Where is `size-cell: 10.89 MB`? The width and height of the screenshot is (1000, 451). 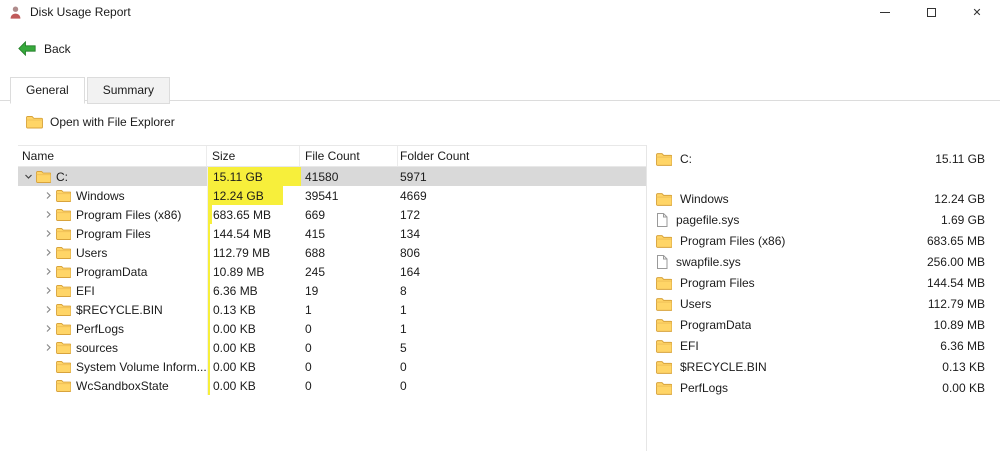 size-cell: 10.89 MB is located at coordinates (253, 271).